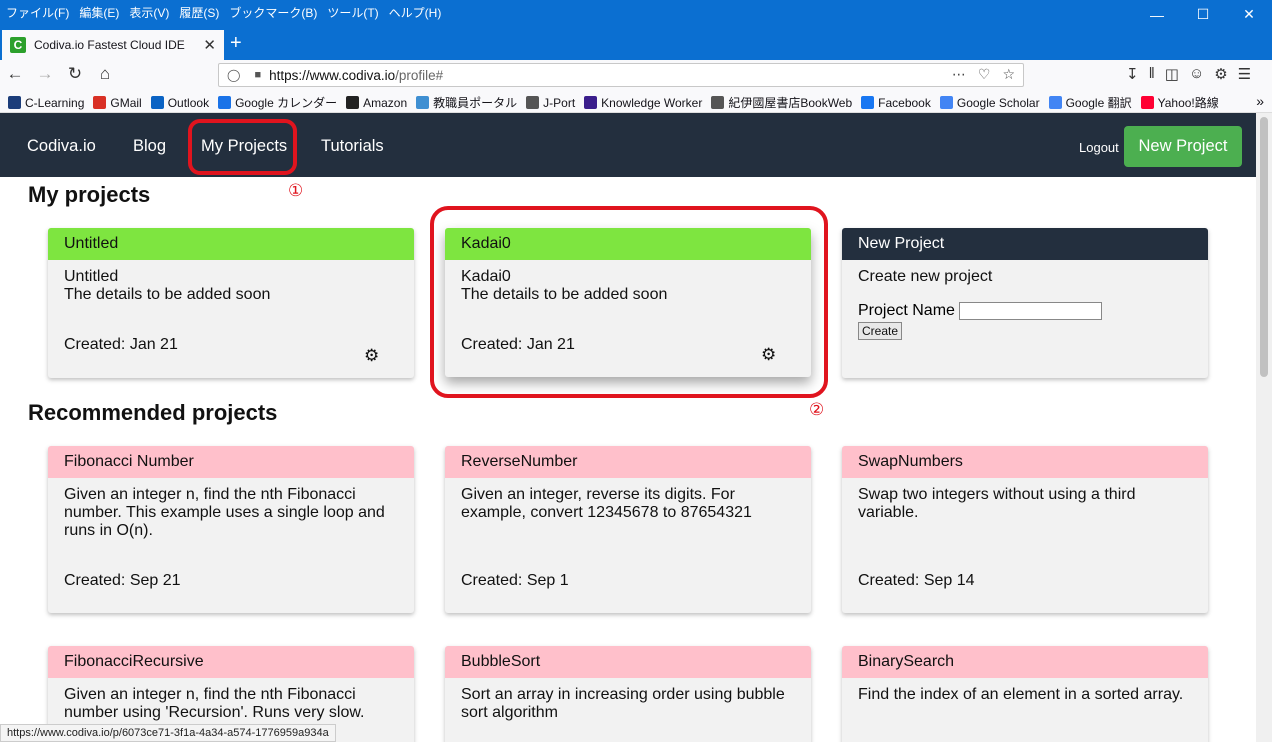  Describe the element at coordinates (122, 580) in the screenshot. I see `card-created: Created: Sep 21` at that location.